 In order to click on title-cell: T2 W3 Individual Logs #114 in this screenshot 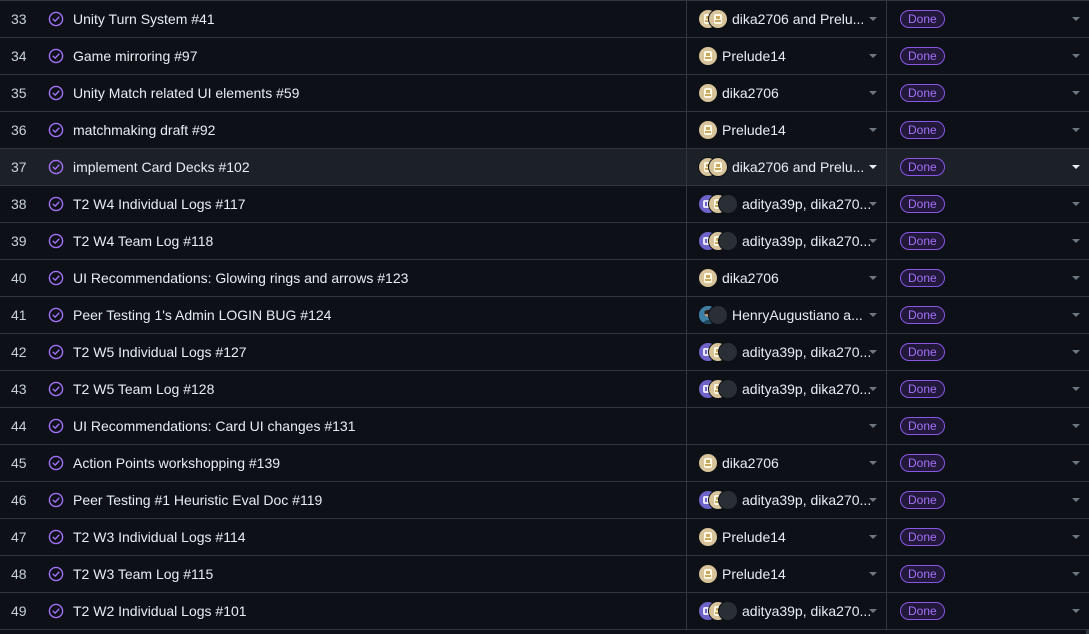, I will do `click(362, 537)`.